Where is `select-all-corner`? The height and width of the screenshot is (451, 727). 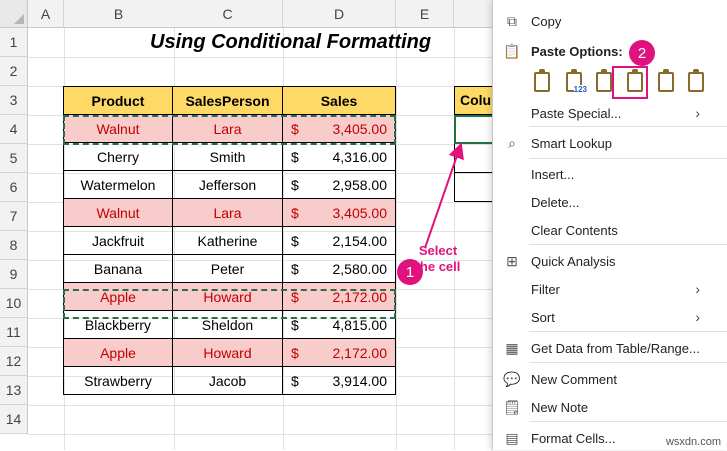
select-all-corner is located at coordinates (14, 14).